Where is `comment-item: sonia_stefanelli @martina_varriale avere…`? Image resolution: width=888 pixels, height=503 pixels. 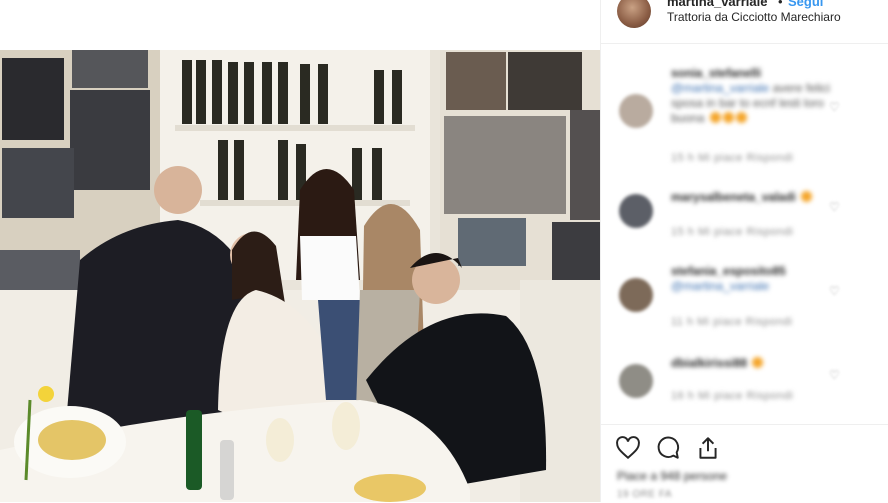 comment-item: sonia_stefanelli @martina_varriale avere… is located at coordinates (747, 116).